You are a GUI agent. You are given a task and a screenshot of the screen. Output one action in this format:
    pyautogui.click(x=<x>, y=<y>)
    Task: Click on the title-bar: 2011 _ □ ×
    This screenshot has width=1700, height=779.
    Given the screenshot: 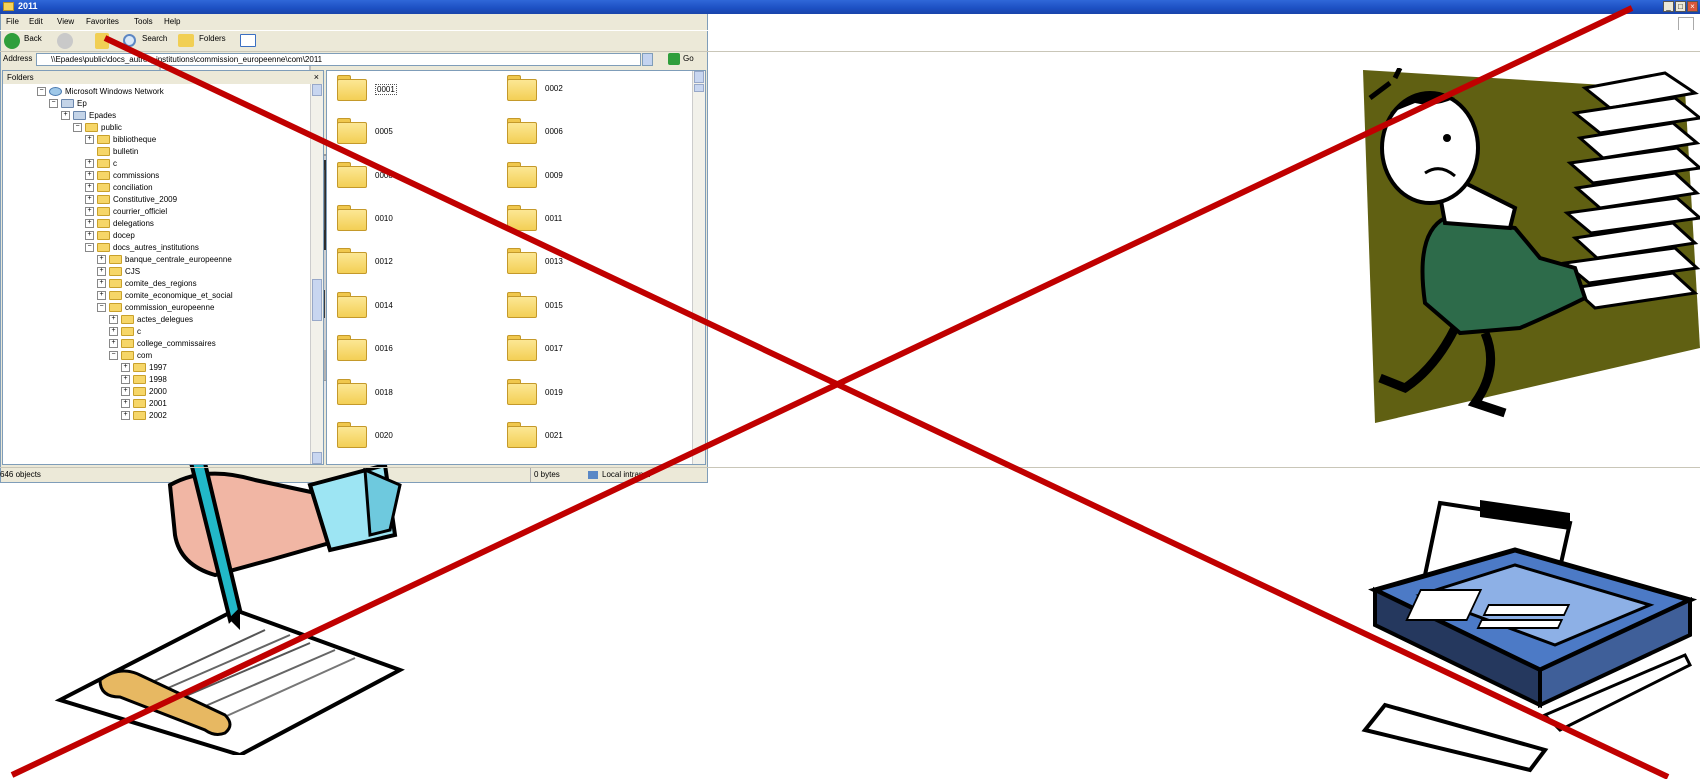 What is the action you would take?
    pyautogui.click(x=850, y=7)
    